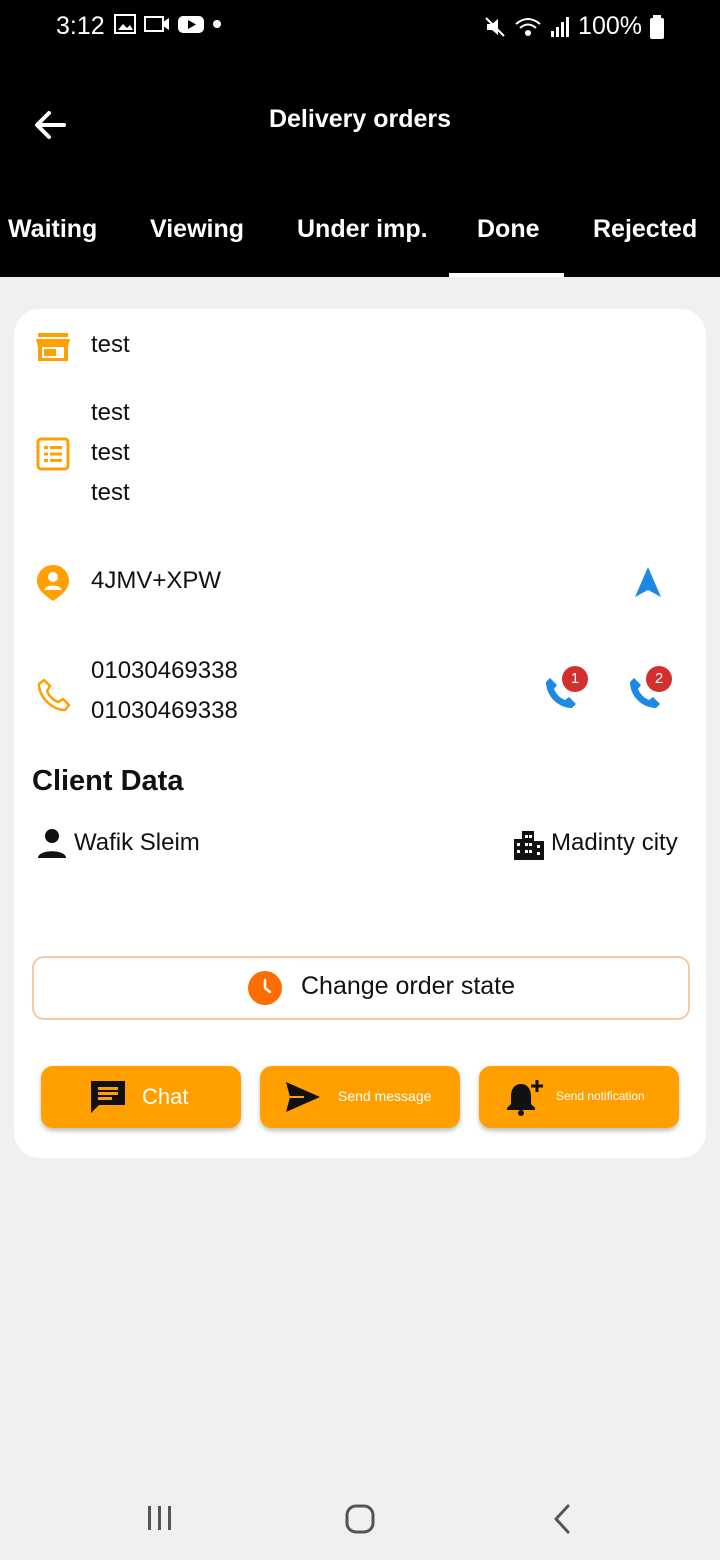  What do you see at coordinates (53, 454) in the screenshot?
I see `list-icon` at bounding box center [53, 454].